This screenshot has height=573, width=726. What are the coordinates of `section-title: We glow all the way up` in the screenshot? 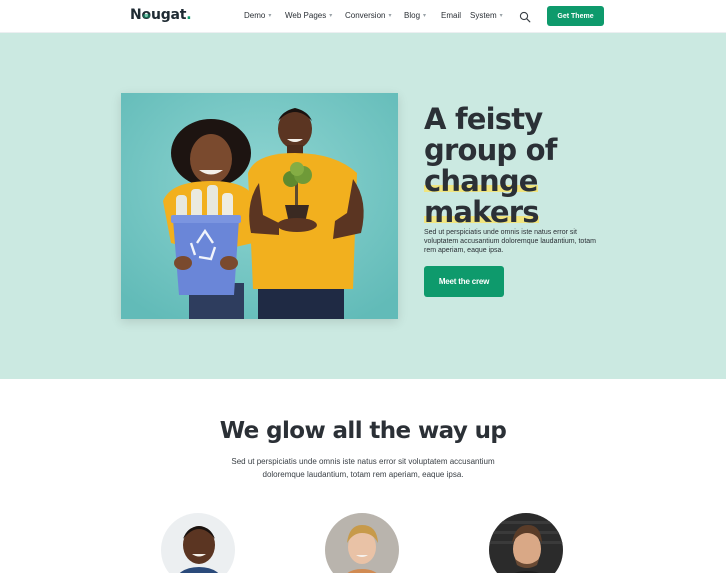 It's located at (363, 431).